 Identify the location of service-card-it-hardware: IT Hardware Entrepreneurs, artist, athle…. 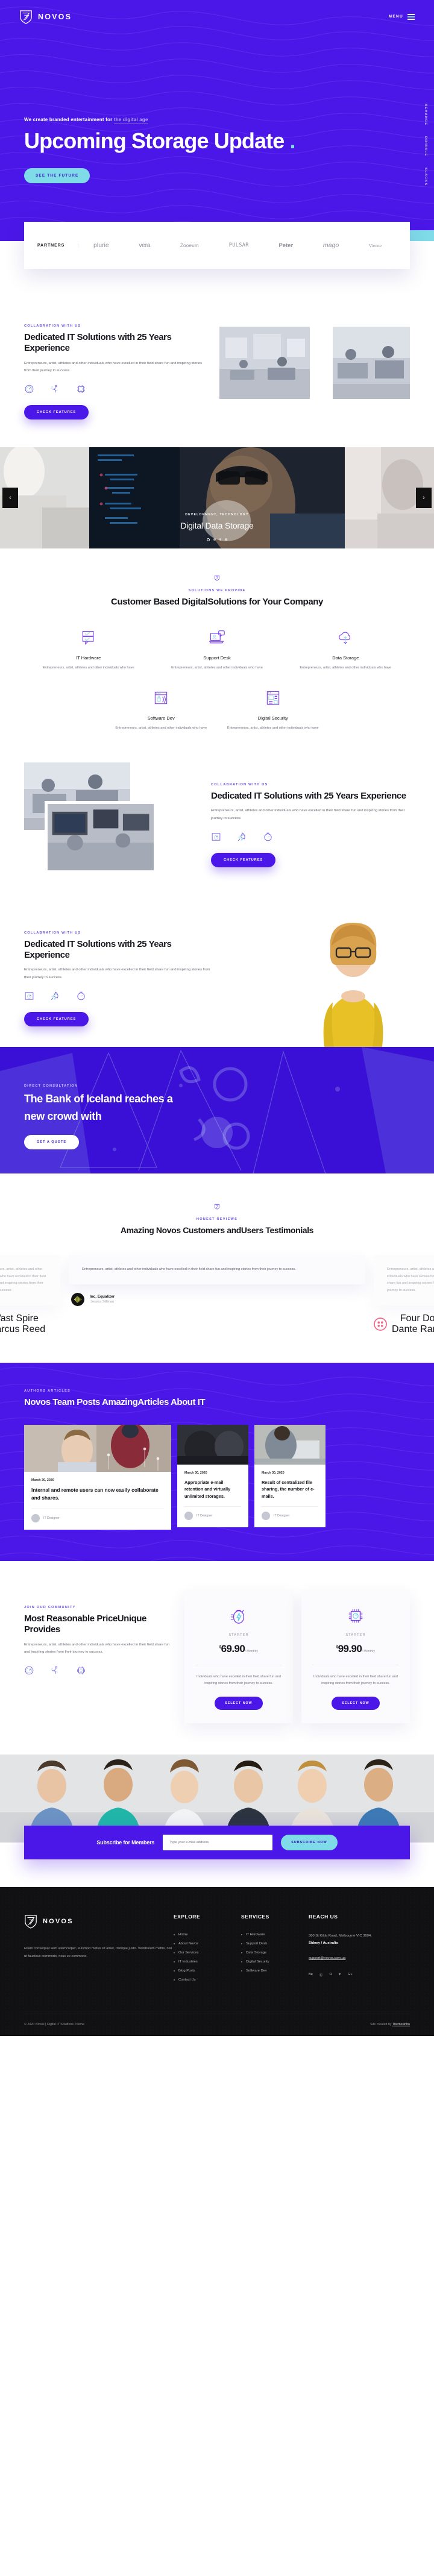
(88, 649).